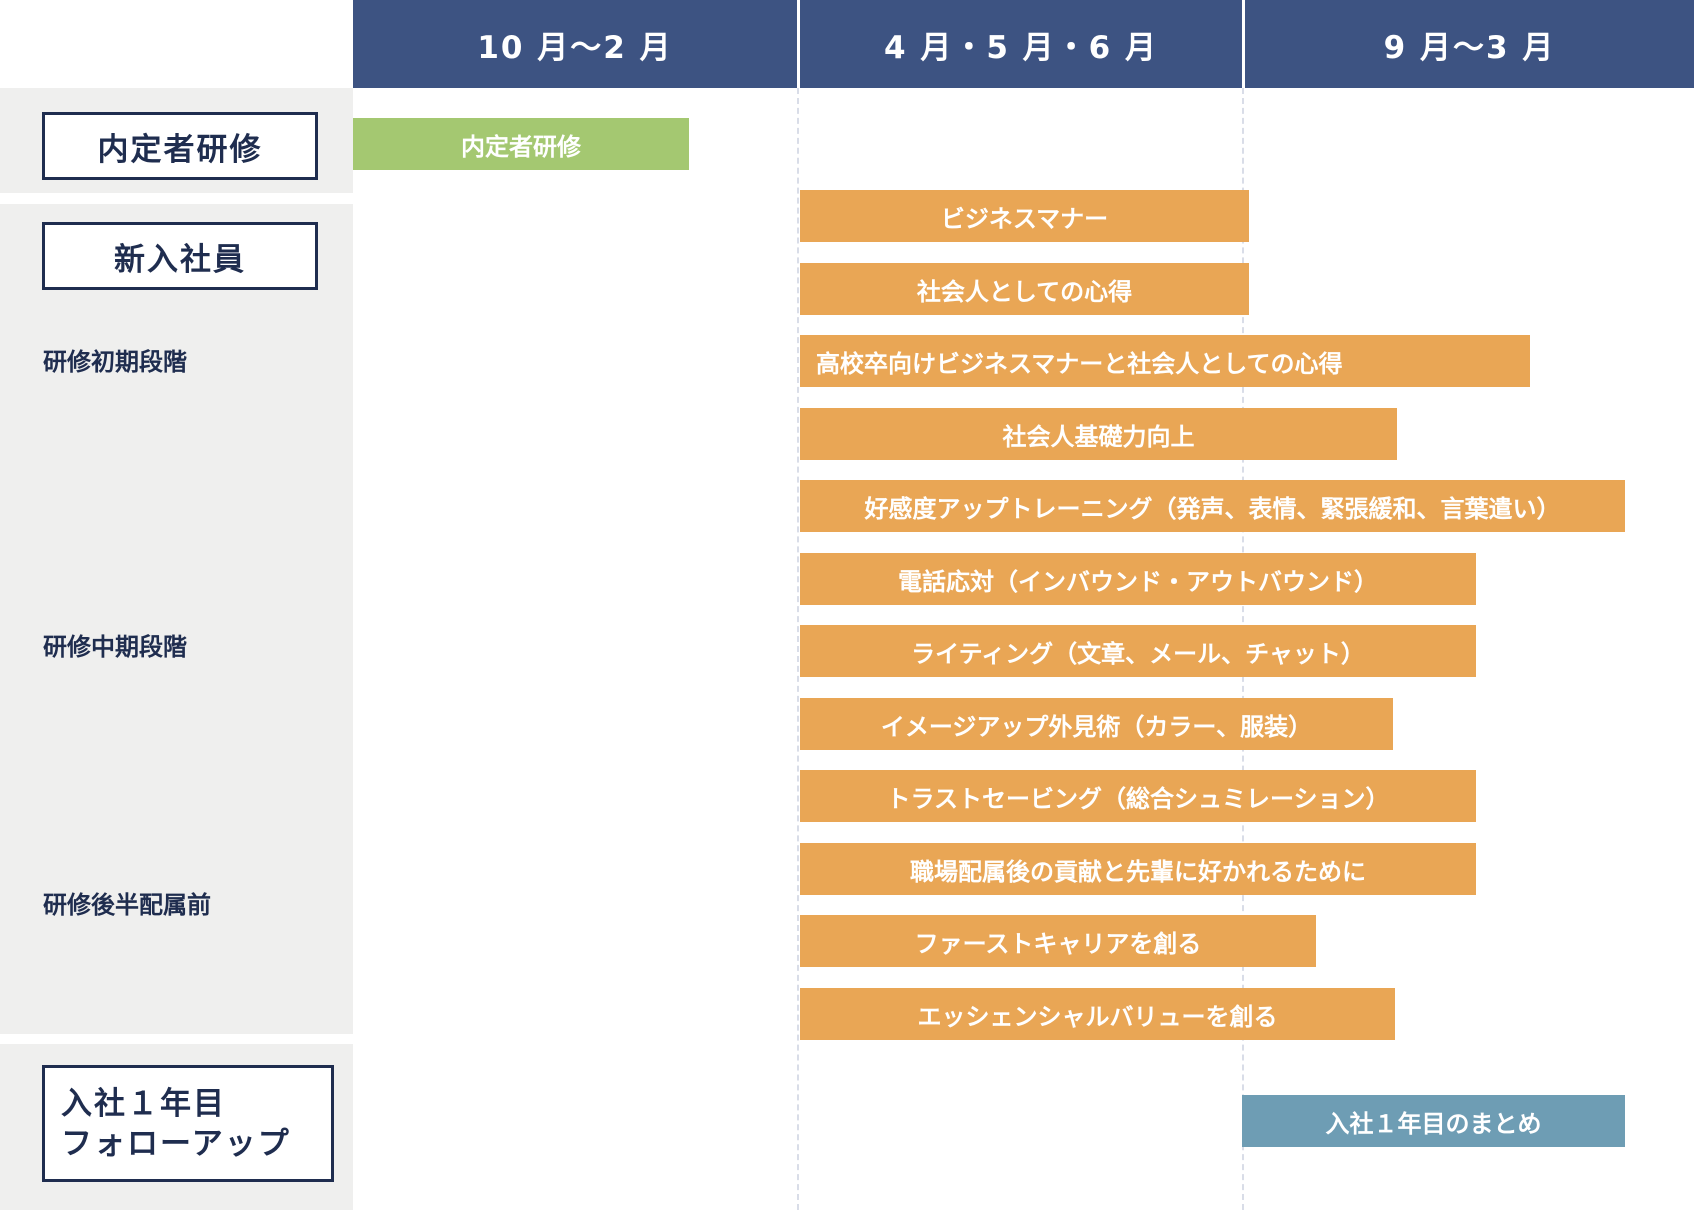 The image size is (1694, 1210). I want to click on bar-essential-value: エッシェンシャルバリューを創る, so click(1097, 1014).